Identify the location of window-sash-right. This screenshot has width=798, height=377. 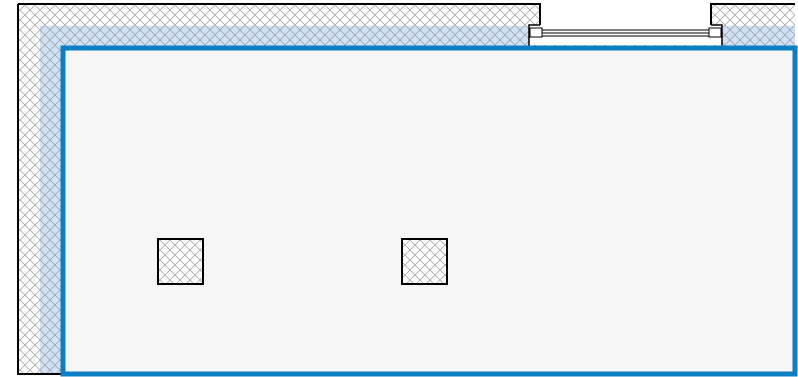
(715, 32).